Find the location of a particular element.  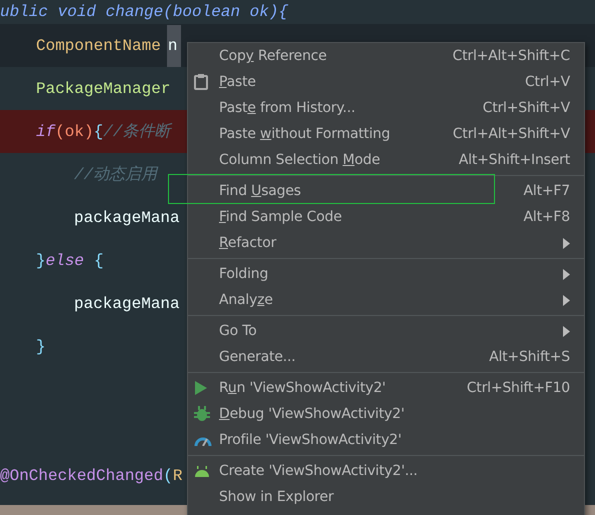

code-text: PackageManager is located at coordinates (103, 89).